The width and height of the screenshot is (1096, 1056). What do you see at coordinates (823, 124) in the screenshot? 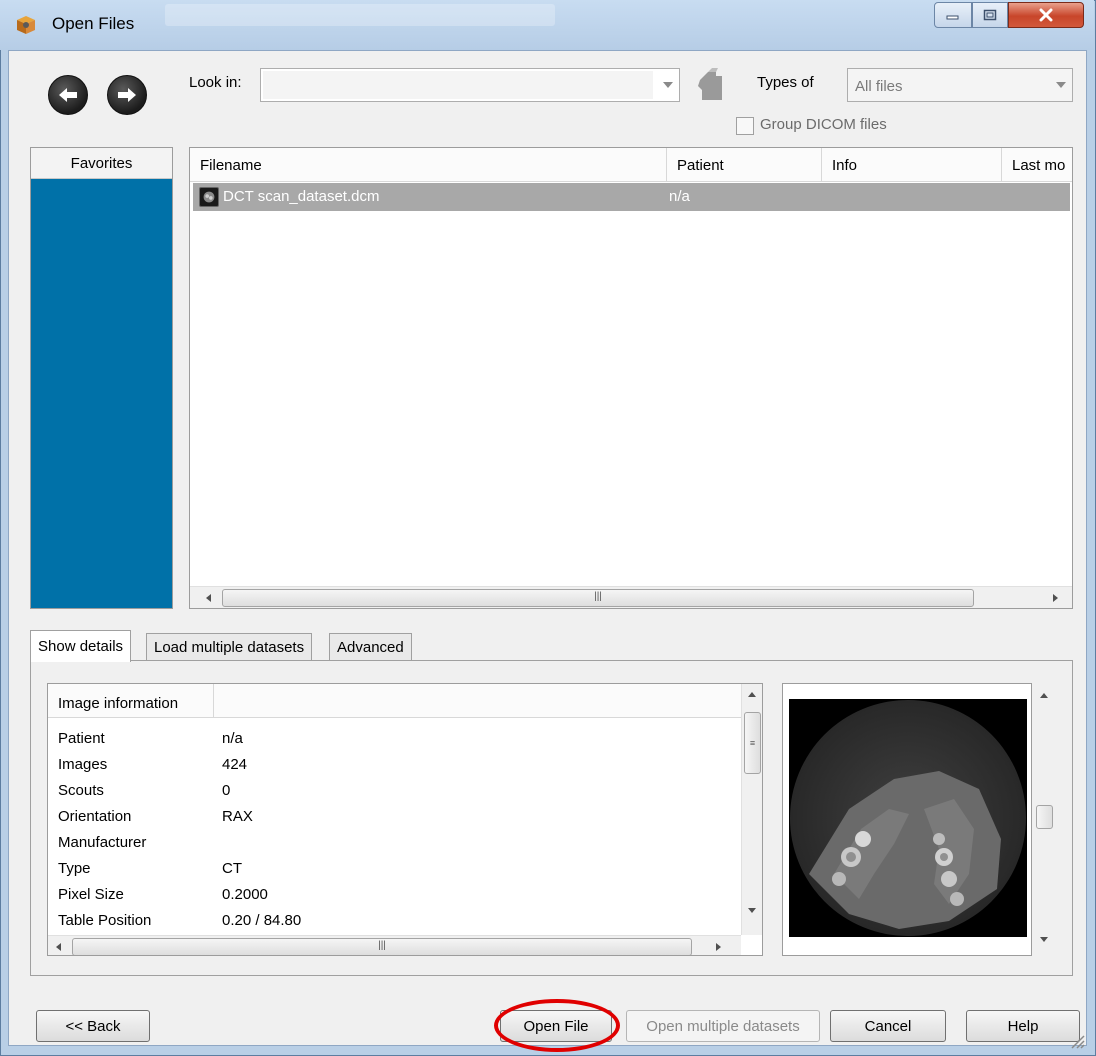
I see `group-dicom-label: Group DICOM files` at bounding box center [823, 124].